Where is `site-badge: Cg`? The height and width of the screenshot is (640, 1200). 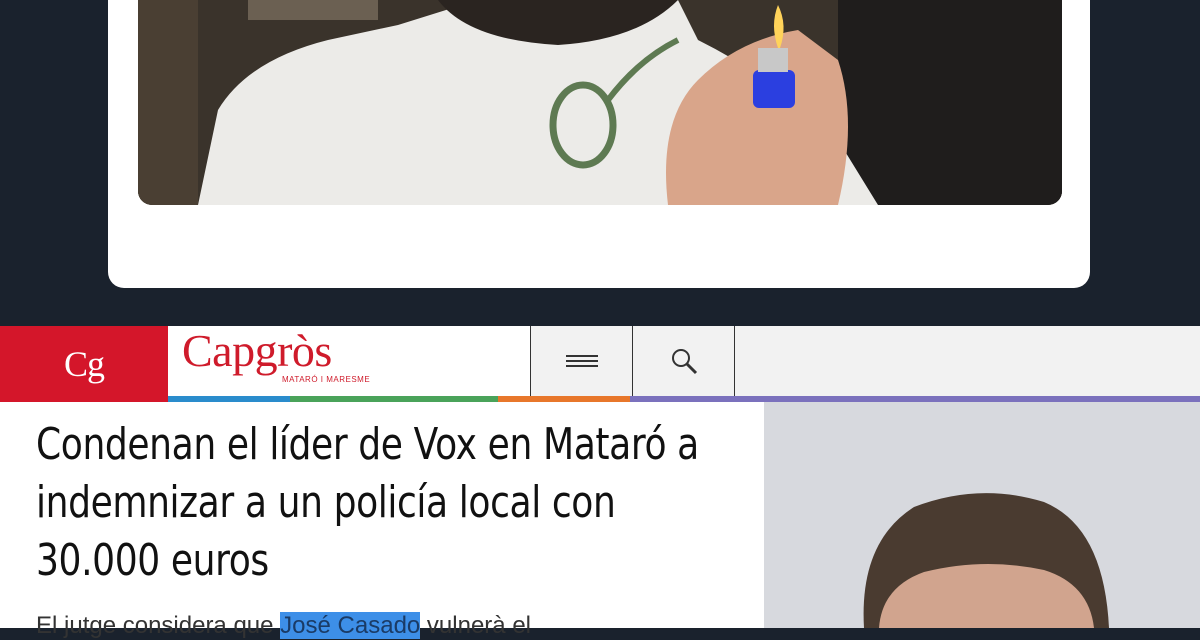
site-badge: Cg is located at coordinates (84, 364).